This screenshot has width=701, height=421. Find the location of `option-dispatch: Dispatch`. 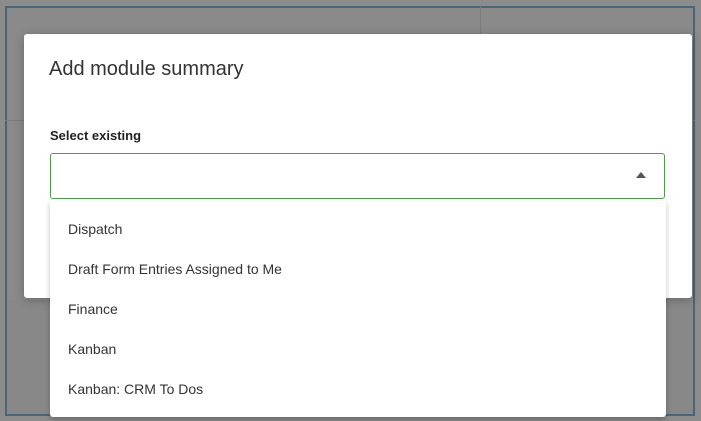

option-dispatch: Dispatch is located at coordinates (358, 229).